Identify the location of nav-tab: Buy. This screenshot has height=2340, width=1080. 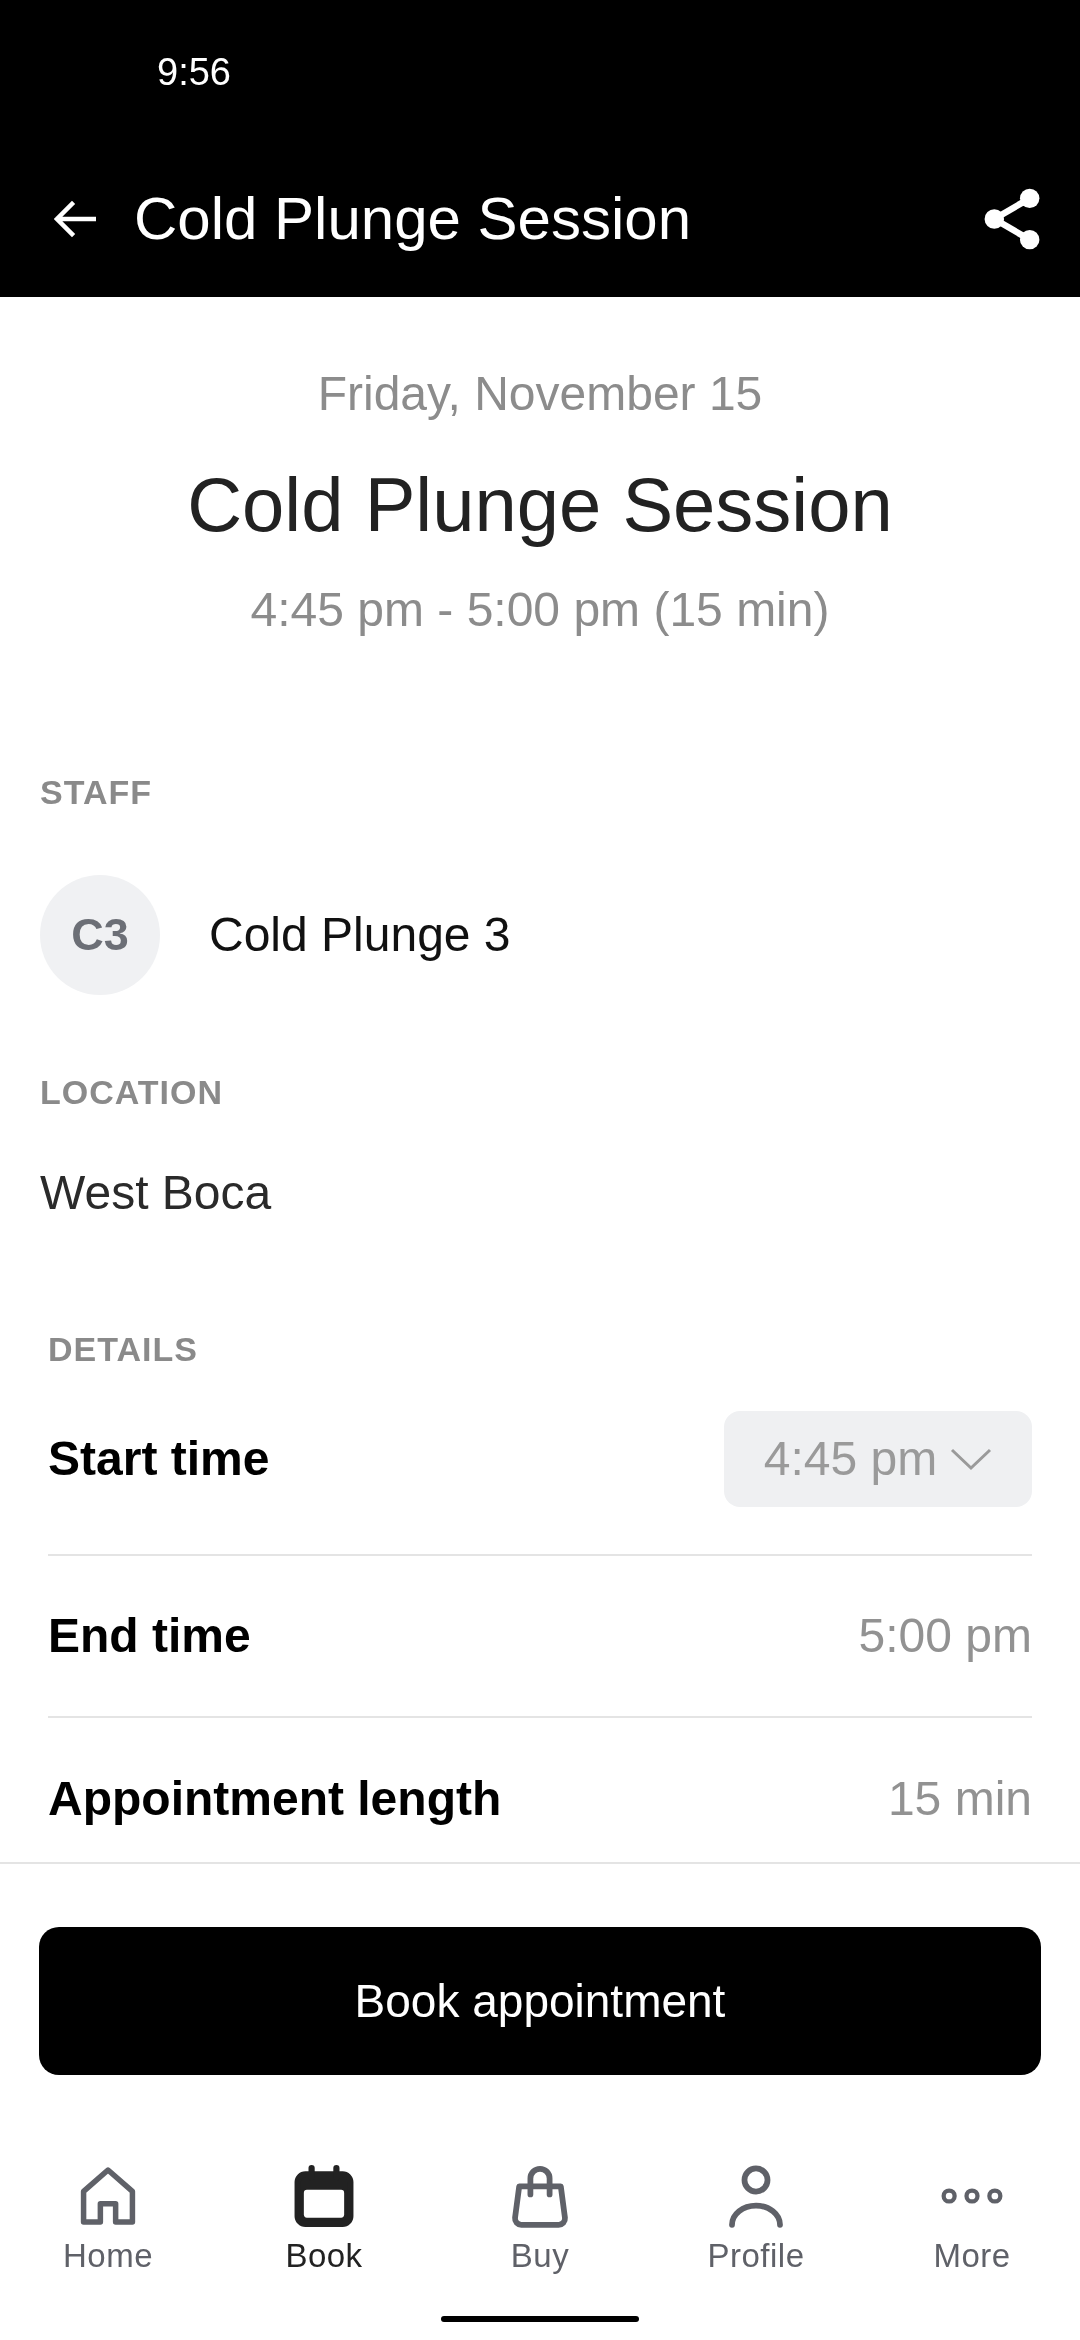
(540, 2220).